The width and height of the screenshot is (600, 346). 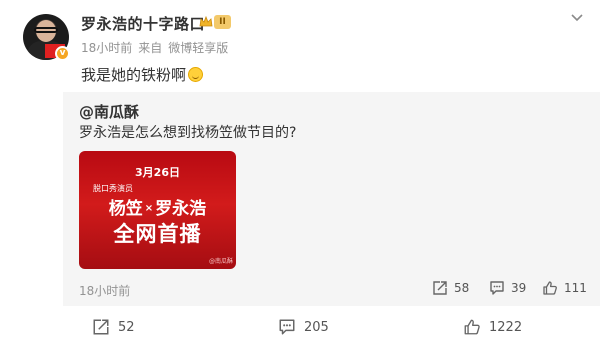 What do you see at coordinates (222, 22) in the screenshot?
I see `level-badge: II` at bounding box center [222, 22].